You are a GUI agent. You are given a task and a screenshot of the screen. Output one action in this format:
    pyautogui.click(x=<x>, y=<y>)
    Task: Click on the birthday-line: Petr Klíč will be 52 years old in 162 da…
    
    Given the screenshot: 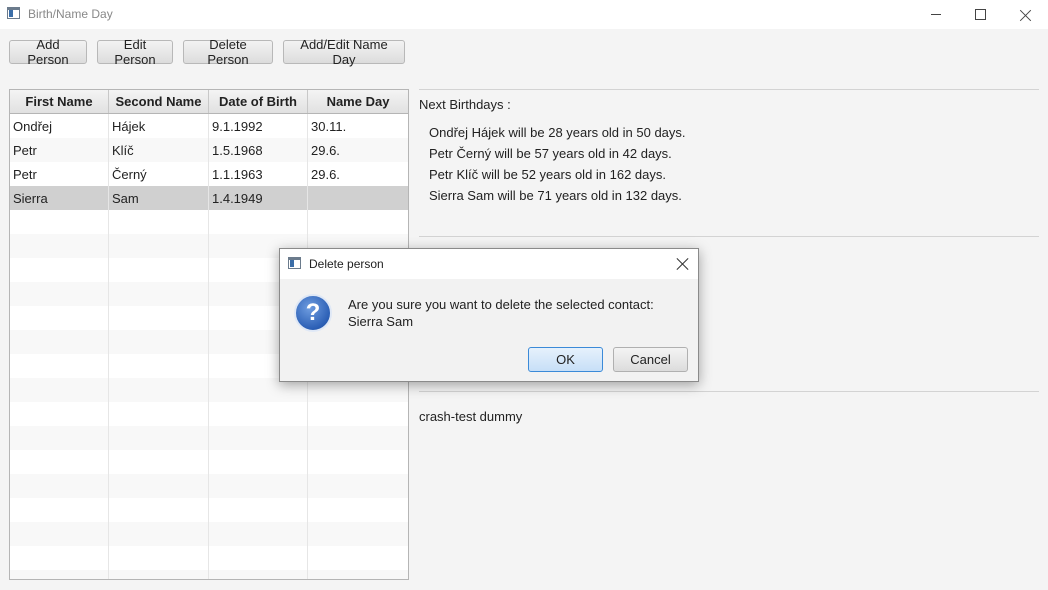 What is the action you would take?
    pyautogui.click(x=548, y=174)
    